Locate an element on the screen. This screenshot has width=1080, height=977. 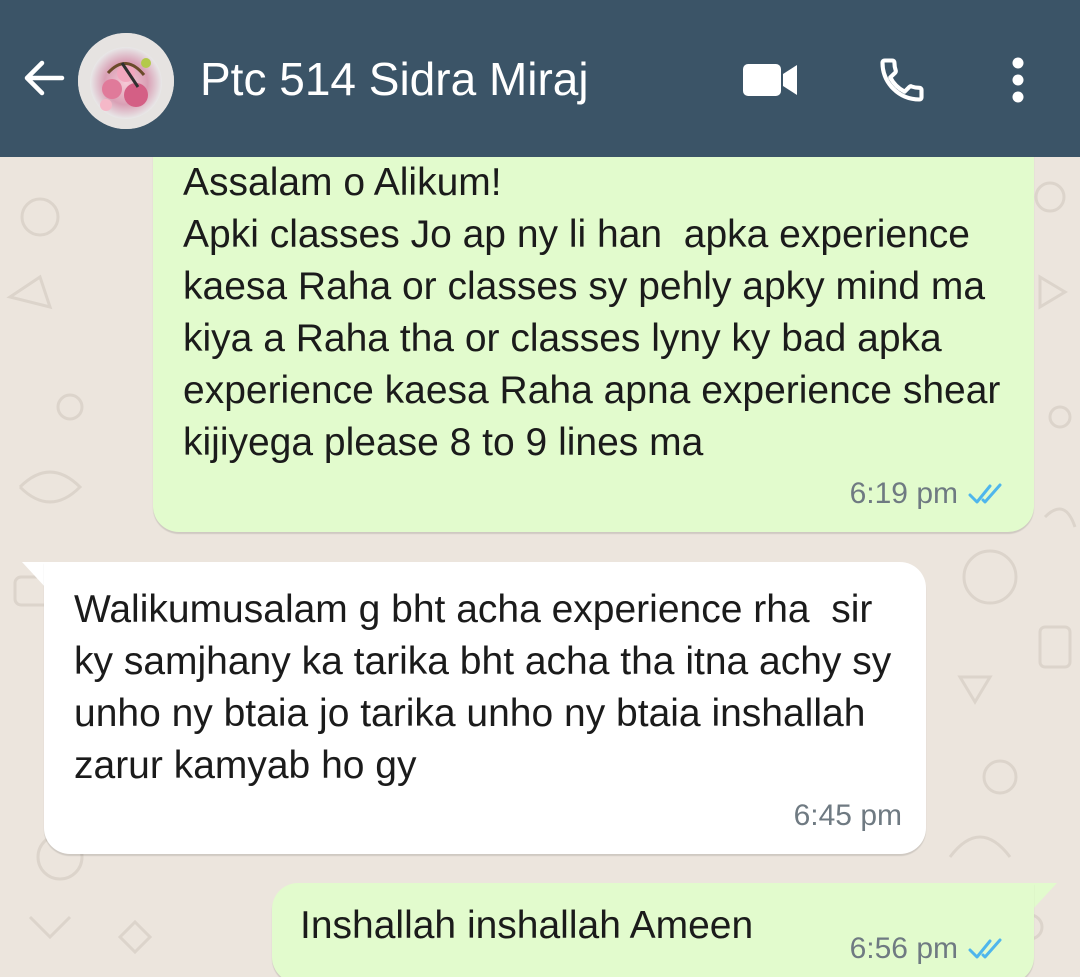
message-bubble-outgoing: Inshallah inshallah Ameen 6:56 pm is located at coordinates (653, 930).